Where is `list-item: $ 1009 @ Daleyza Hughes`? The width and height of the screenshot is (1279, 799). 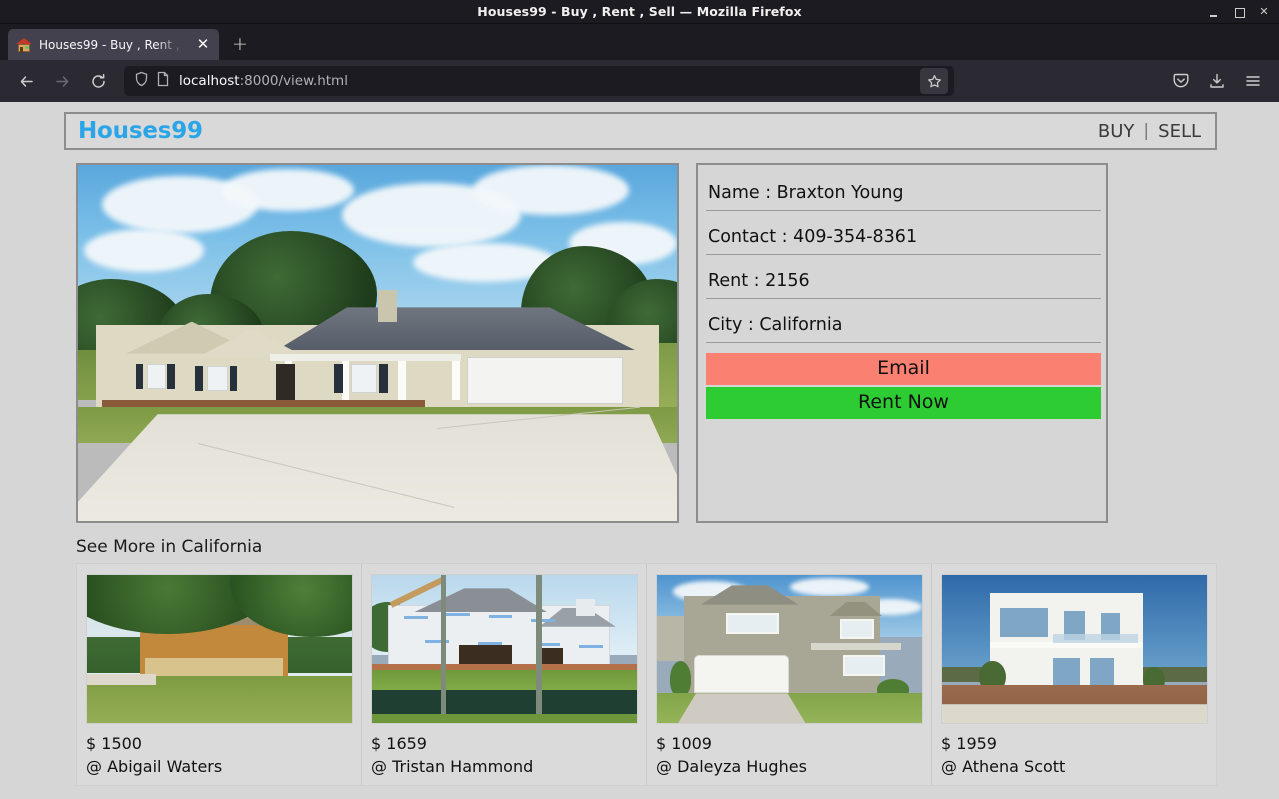 list-item: $ 1009 @ Daleyza Hughes is located at coordinates (789, 674).